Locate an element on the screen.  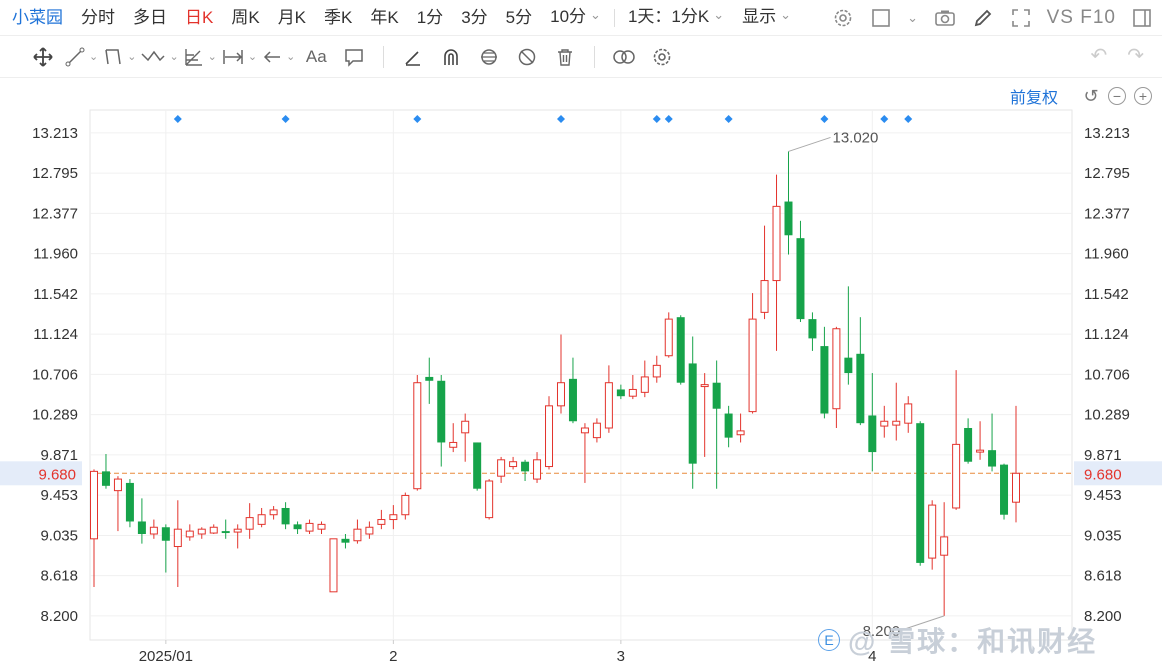
current-price-left: 9.680 is located at coordinates (57, 474).